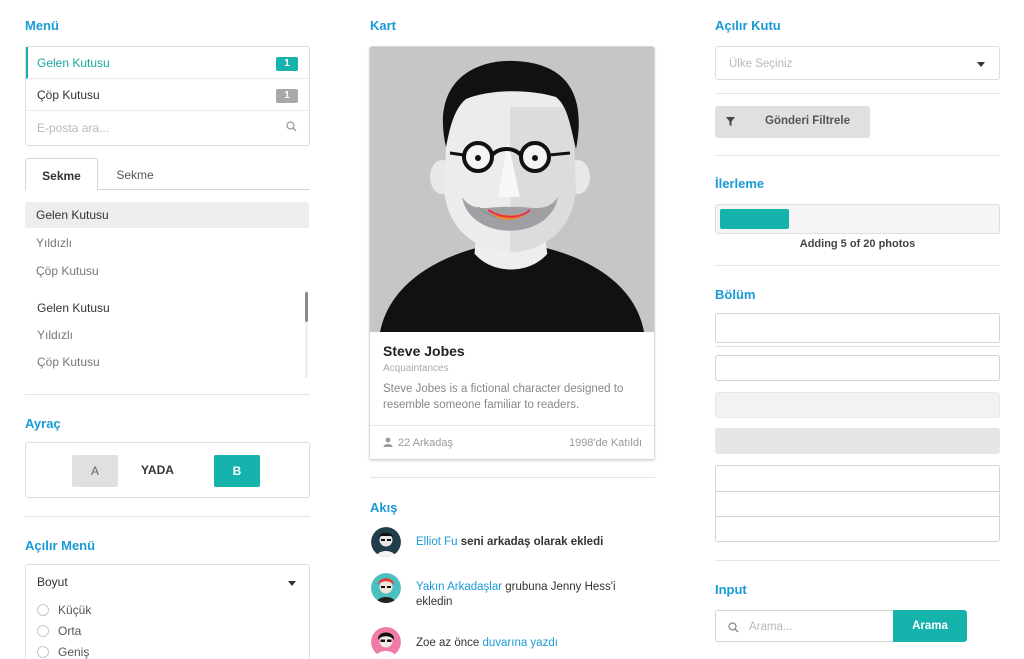  Describe the element at coordinates (857, 219) in the screenshot. I see `progress-bar` at that location.